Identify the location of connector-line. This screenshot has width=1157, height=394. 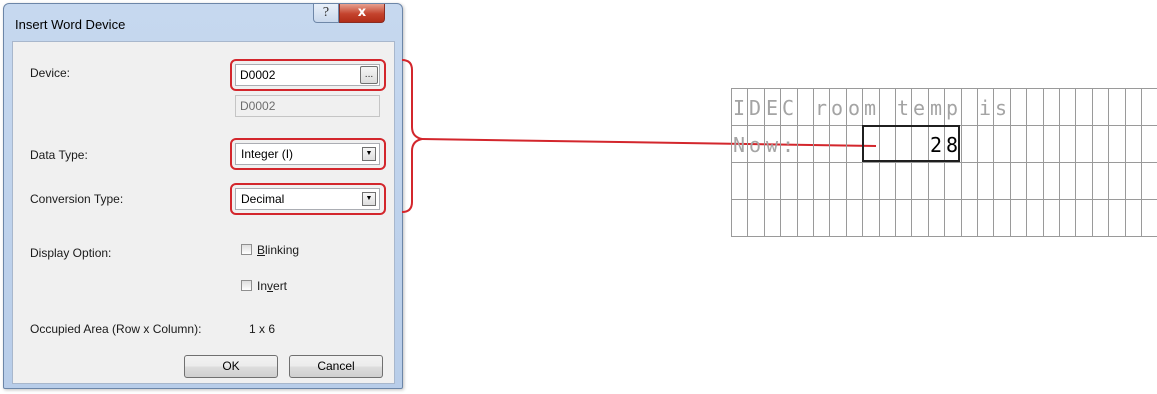
(649, 142).